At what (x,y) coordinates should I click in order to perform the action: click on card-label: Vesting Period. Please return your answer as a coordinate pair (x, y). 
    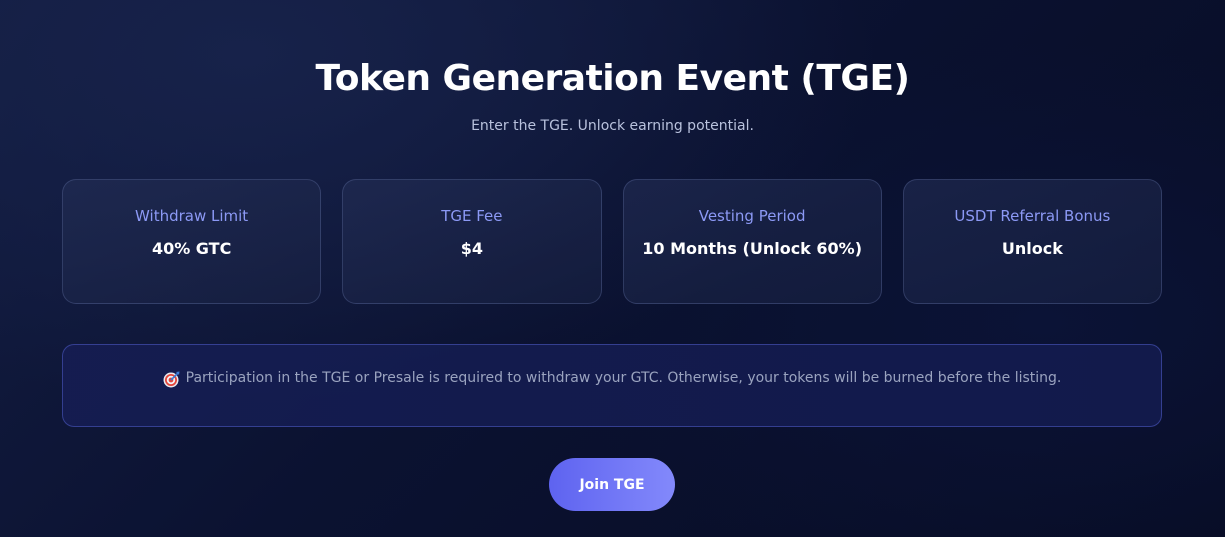
    Looking at the image, I should click on (752, 216).